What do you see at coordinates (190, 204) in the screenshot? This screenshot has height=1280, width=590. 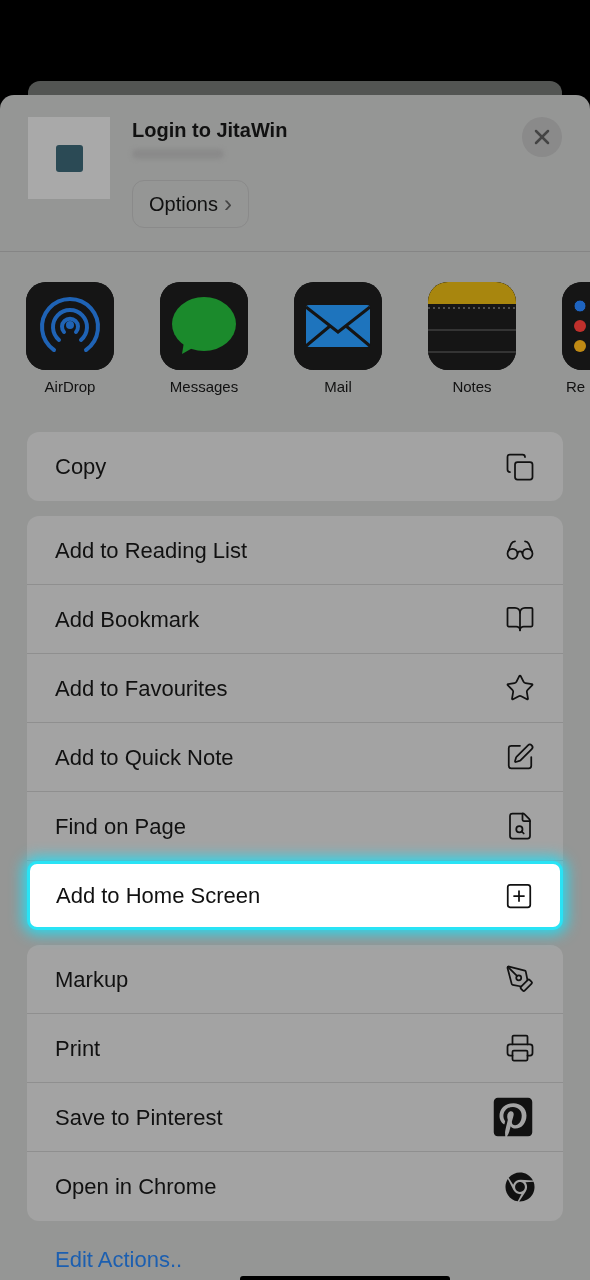 I see `options-button: Options ›` at bounding box center [190, 204].